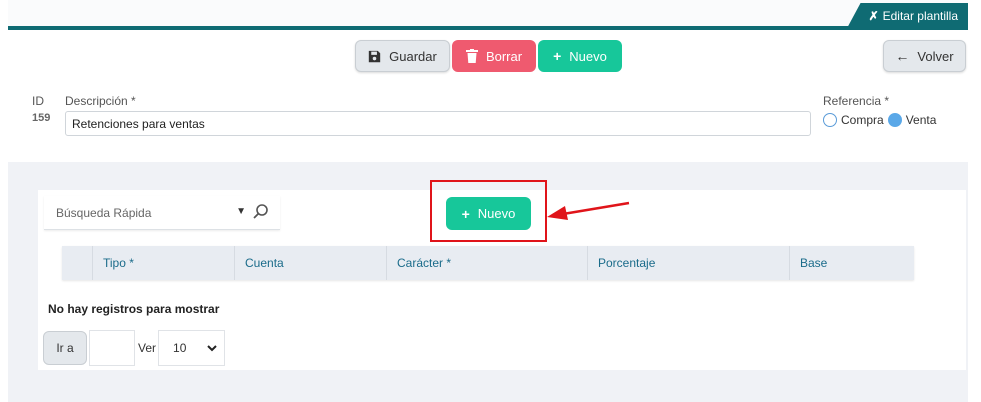 The image size is (981, 402). I want to click on toolbar: Guardar Borrar + Nuevo ← Volver, so click(490, 56).